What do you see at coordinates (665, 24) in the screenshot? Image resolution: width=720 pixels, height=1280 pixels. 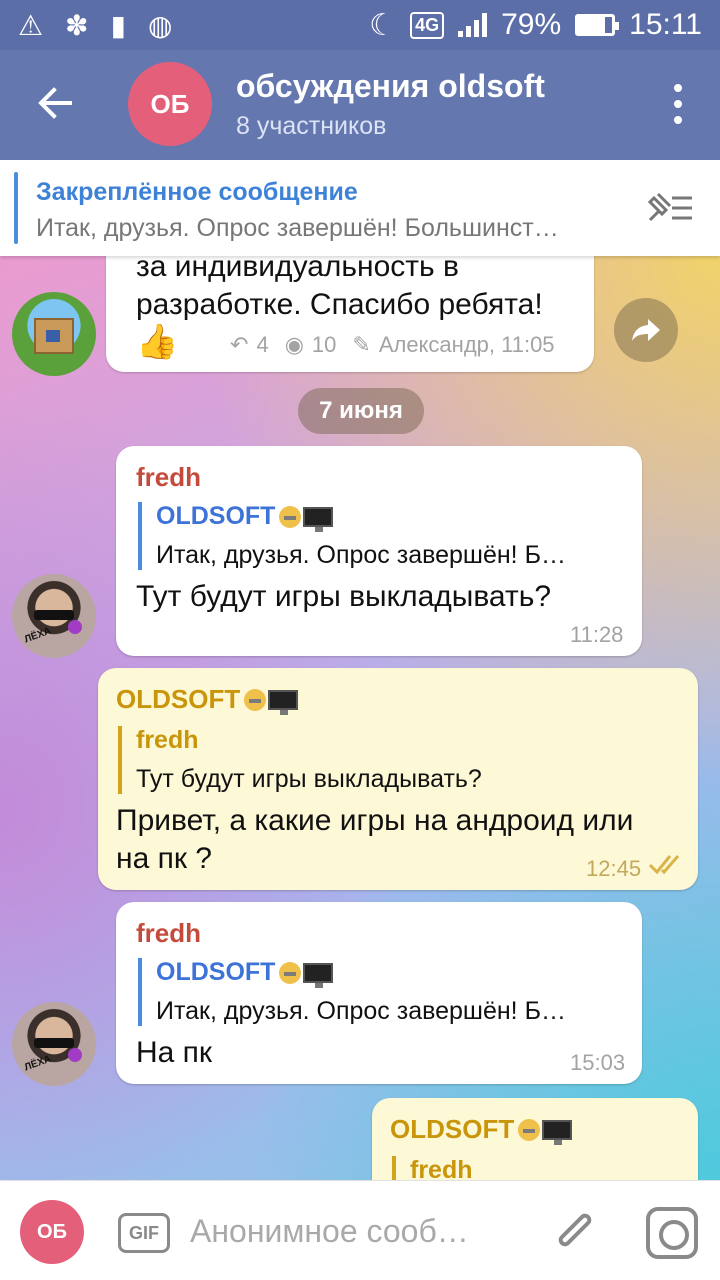 I see `clock: 15:11` at bounding box center [665, 24].